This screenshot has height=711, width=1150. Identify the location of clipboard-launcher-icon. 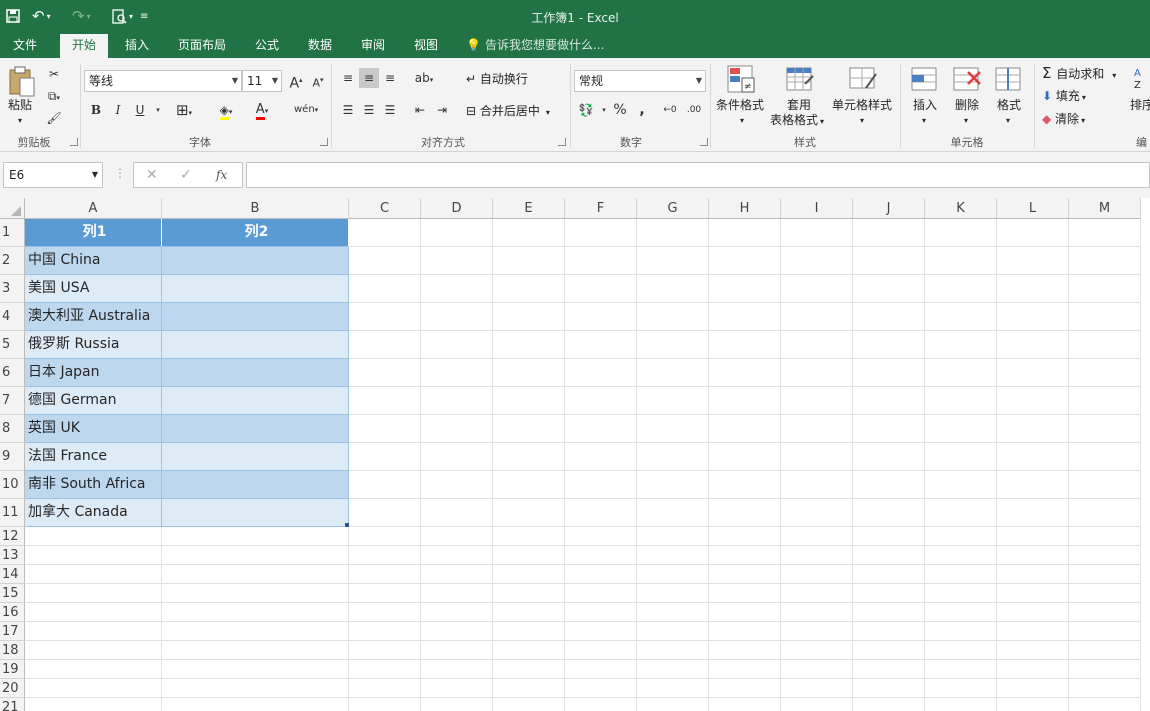
(74, 142).